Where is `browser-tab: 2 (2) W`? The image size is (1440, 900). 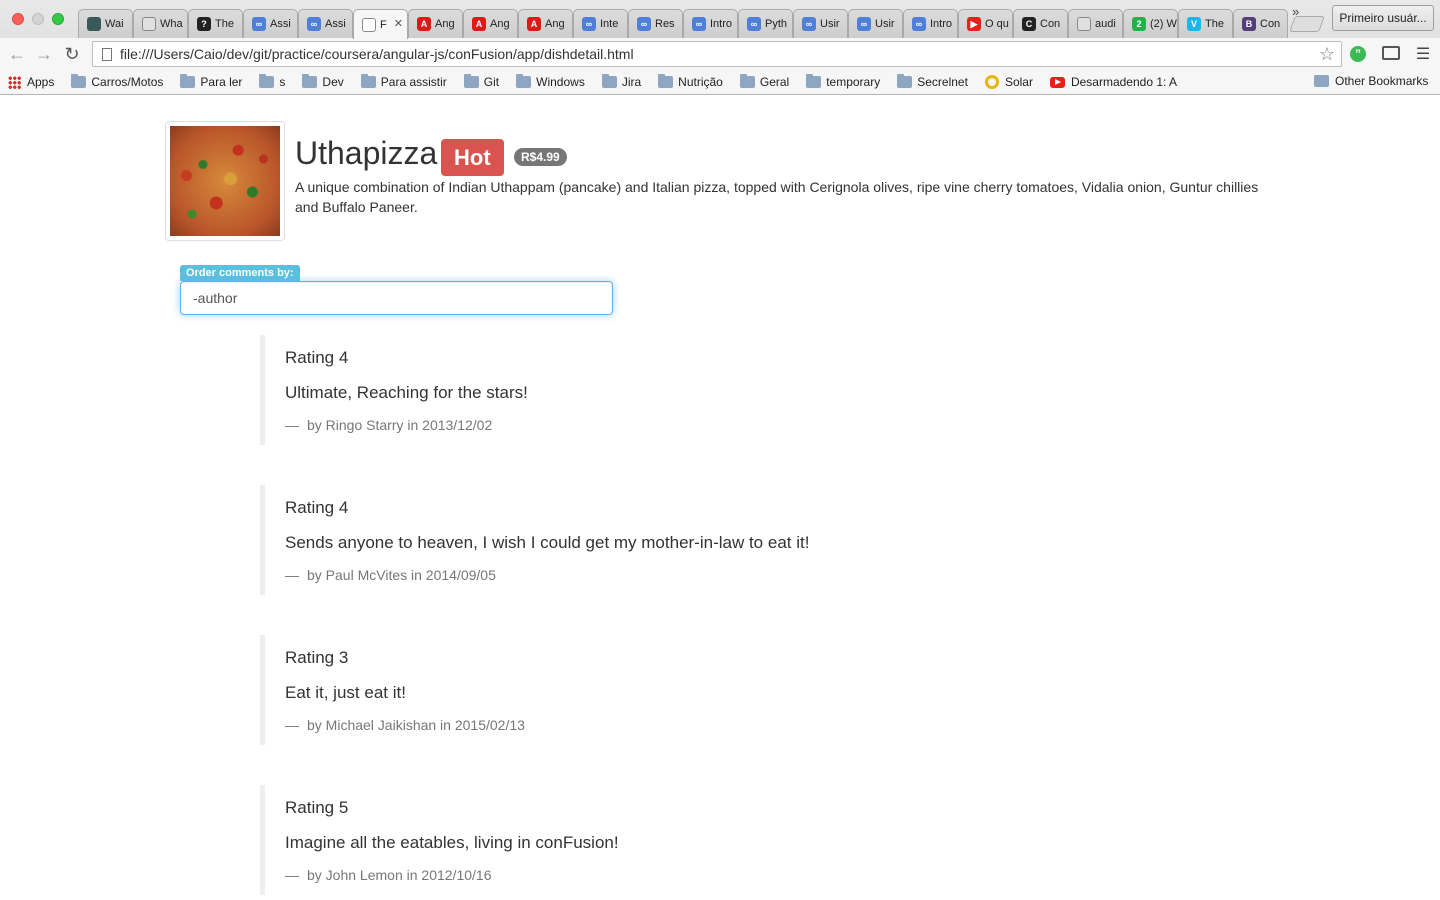 browser-tab: 2 (2) W is located at coordinates (1150, 23).